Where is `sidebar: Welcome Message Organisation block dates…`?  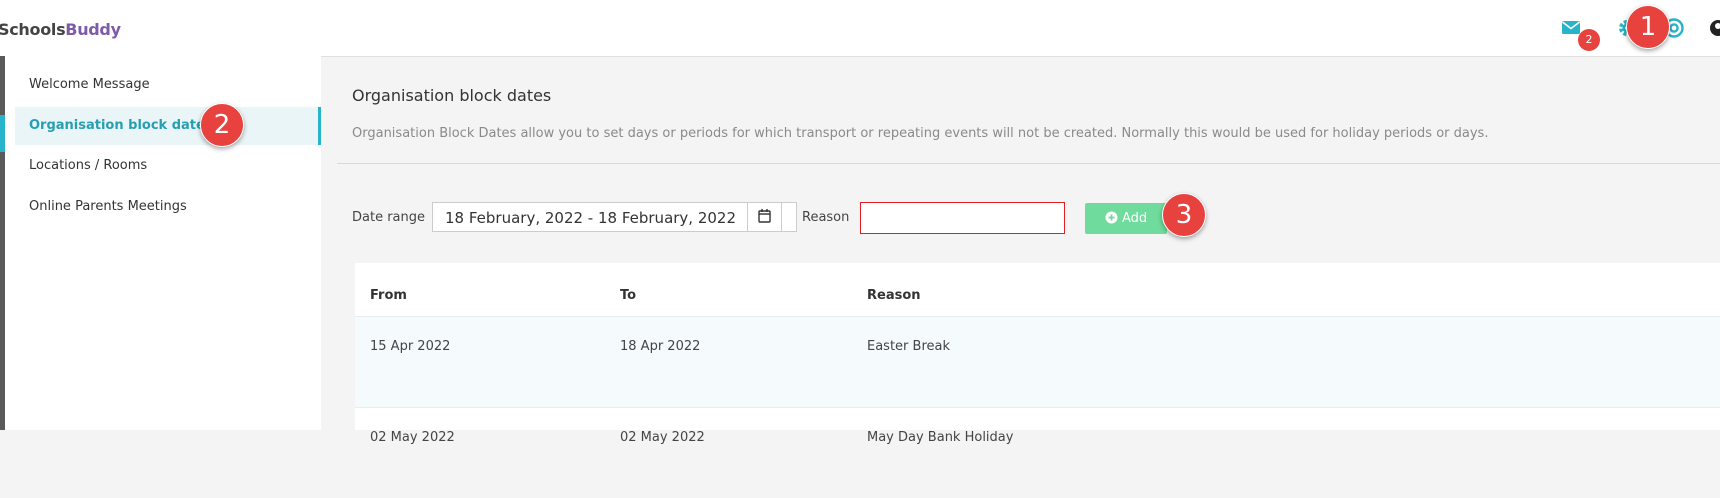 sidebar: Welcome Message Organisation block dates… is located at coordinates (163, 243).